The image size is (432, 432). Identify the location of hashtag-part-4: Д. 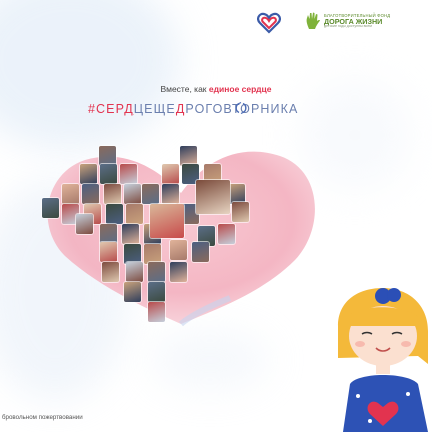
(180, 109).